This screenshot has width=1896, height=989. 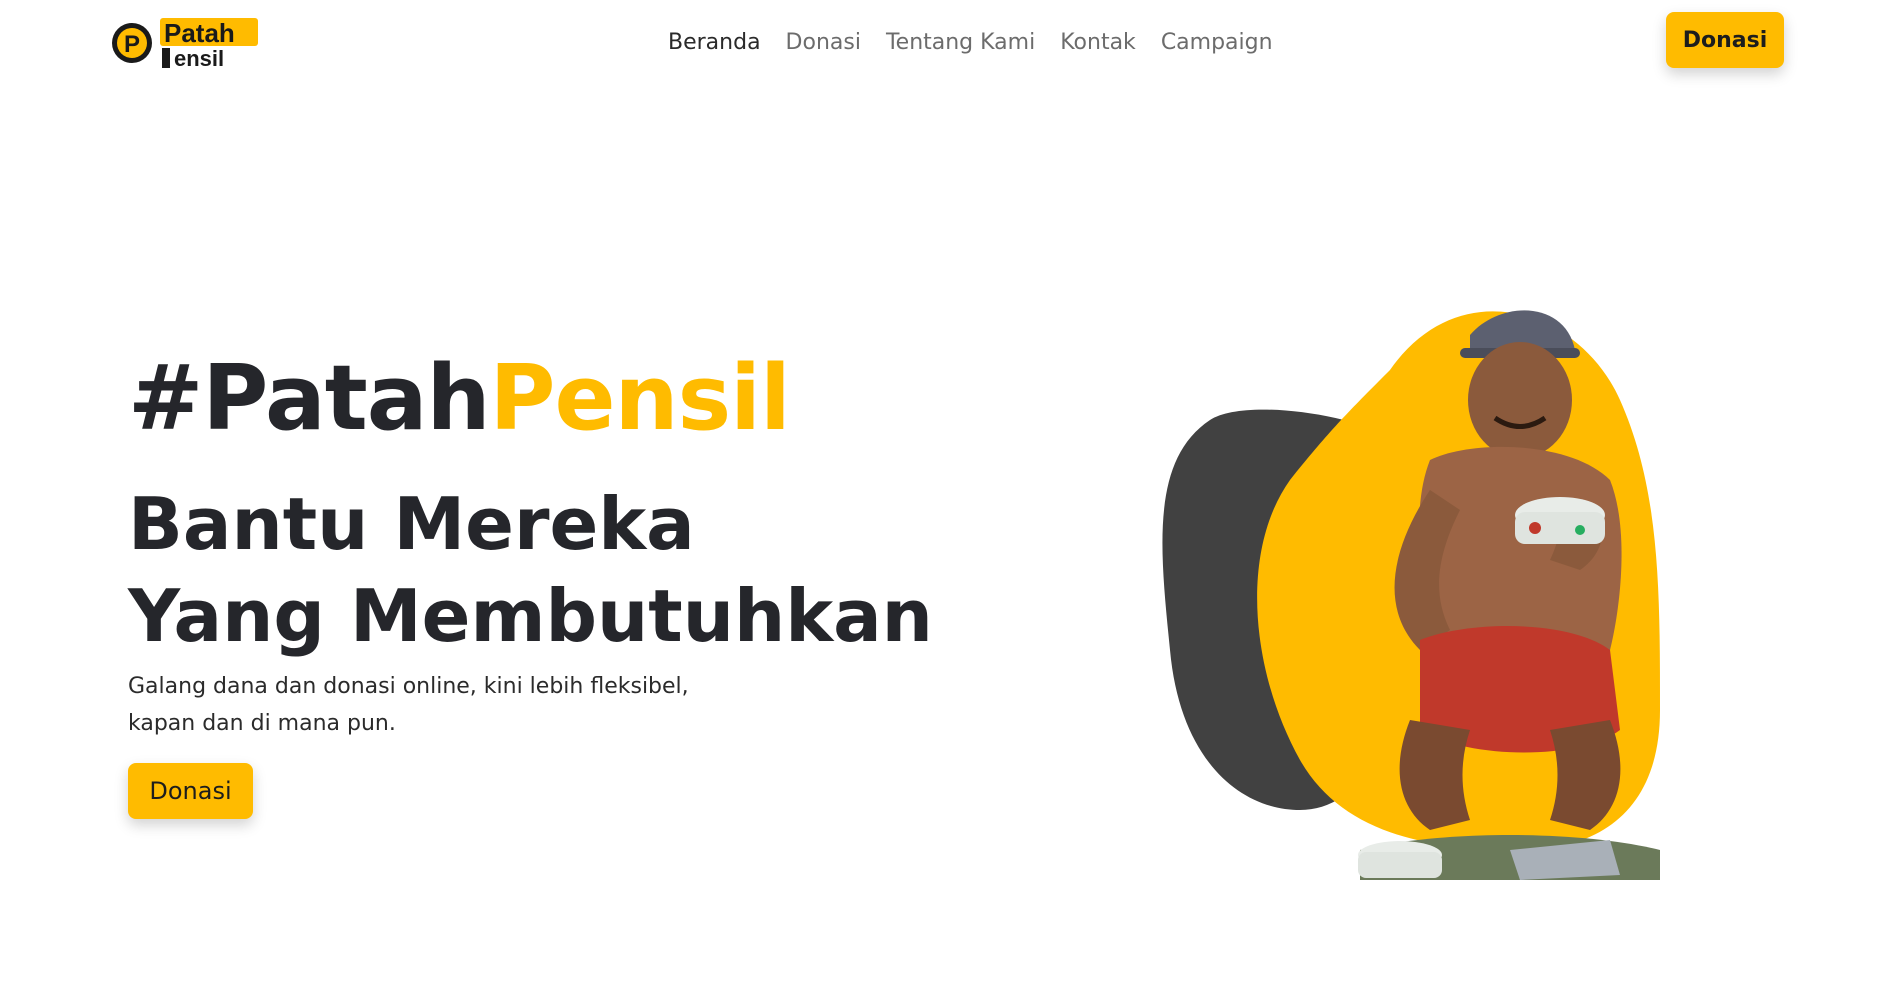 What do you see at coordinates (262, 723) in the screenshot?
I see `hero-description-line2: kapan dan di mana pun.` at bounding box center [262, 723].